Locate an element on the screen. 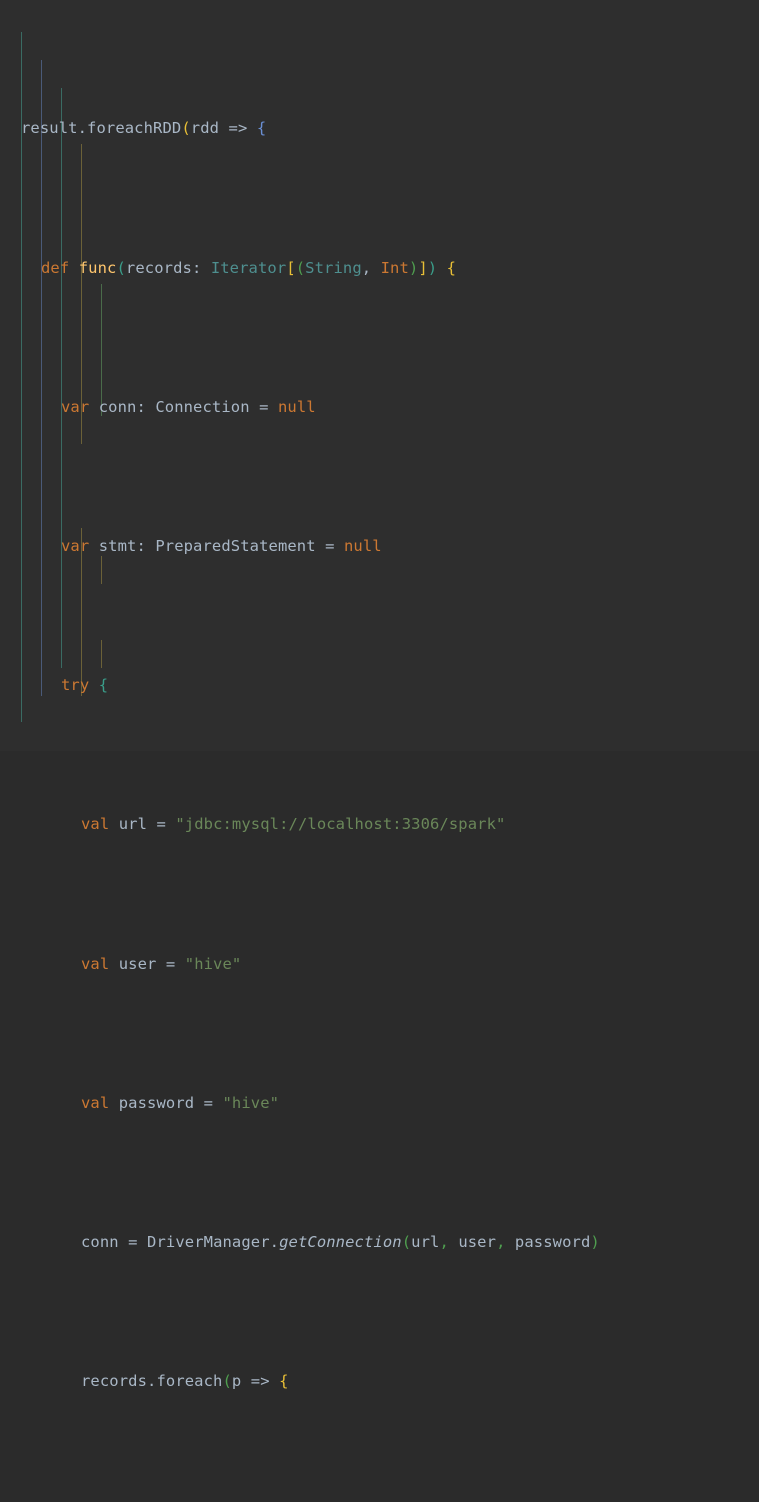 The height and width of the screenshot is (1502, 759). token-bracket: ] is located at coordinates (423, 267).